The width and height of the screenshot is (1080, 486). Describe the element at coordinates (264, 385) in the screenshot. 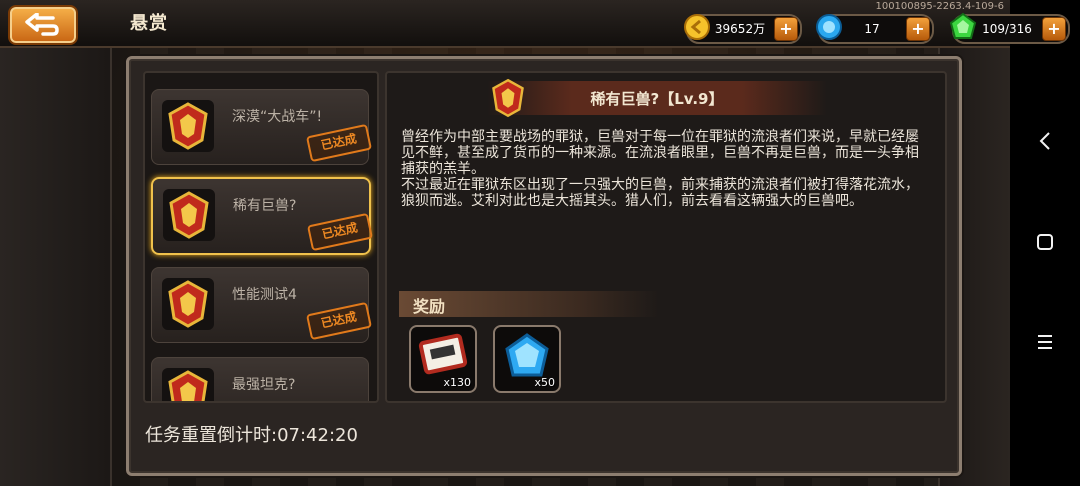

I see `quest-name: 最强坦克?` at that location.